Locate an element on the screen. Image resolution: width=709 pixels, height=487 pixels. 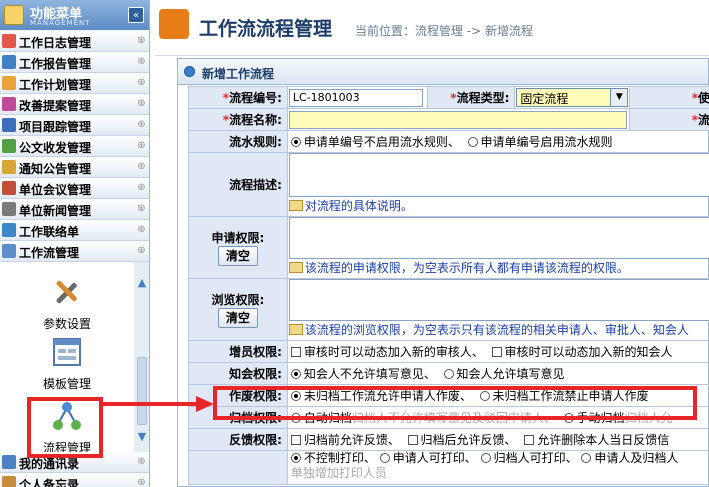
scroll-up-icon: ▲ is located at coordinates (142, 282).